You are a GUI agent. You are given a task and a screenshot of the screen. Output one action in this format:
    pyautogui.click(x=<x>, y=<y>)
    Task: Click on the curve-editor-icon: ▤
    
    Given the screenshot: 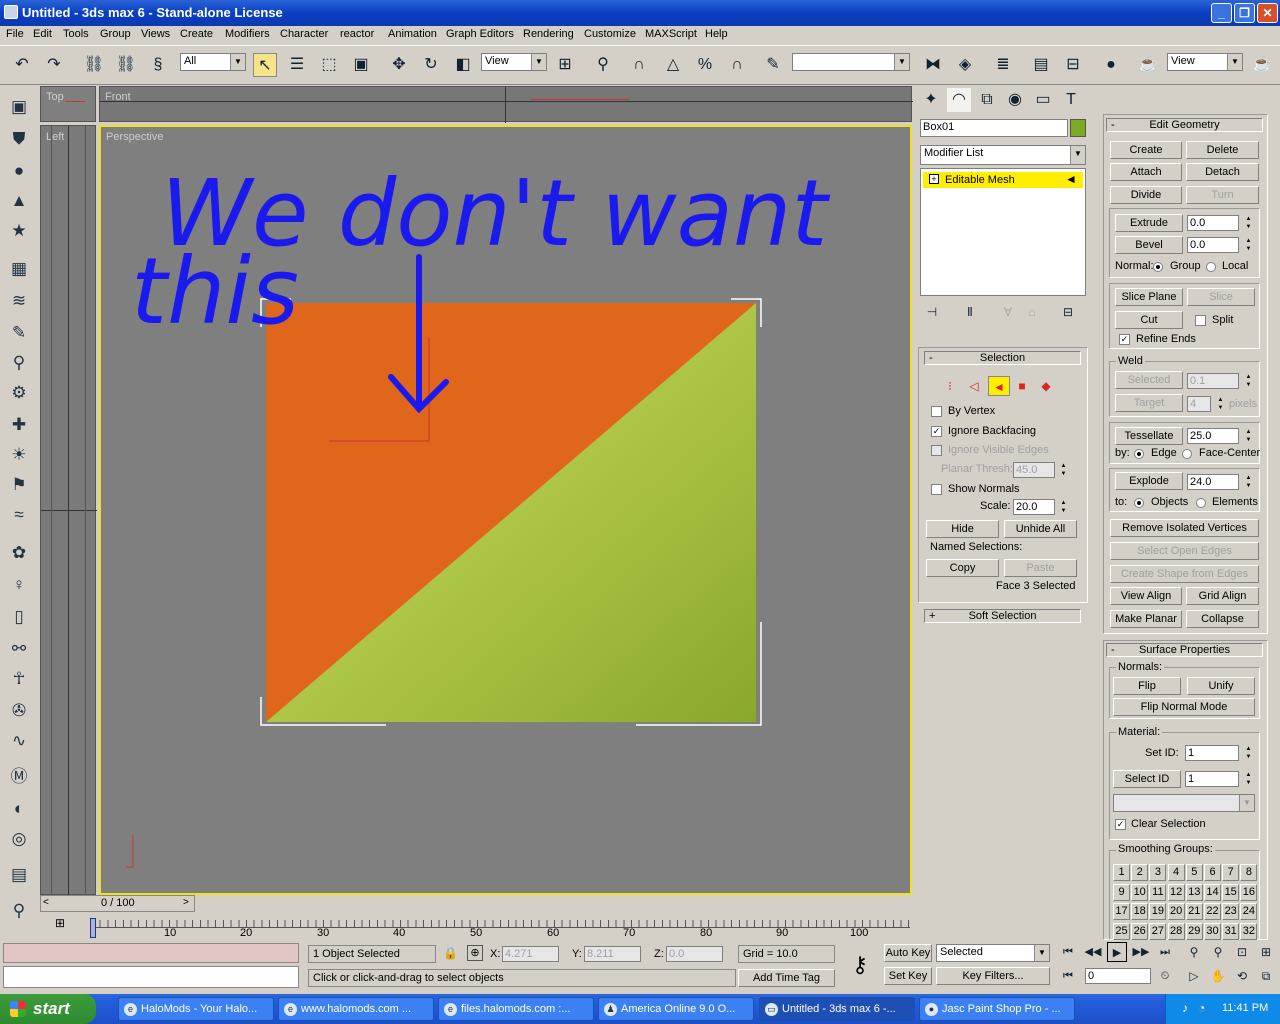 What is the action you would take?
    pyautogui.click(x=1041, y=65)
    